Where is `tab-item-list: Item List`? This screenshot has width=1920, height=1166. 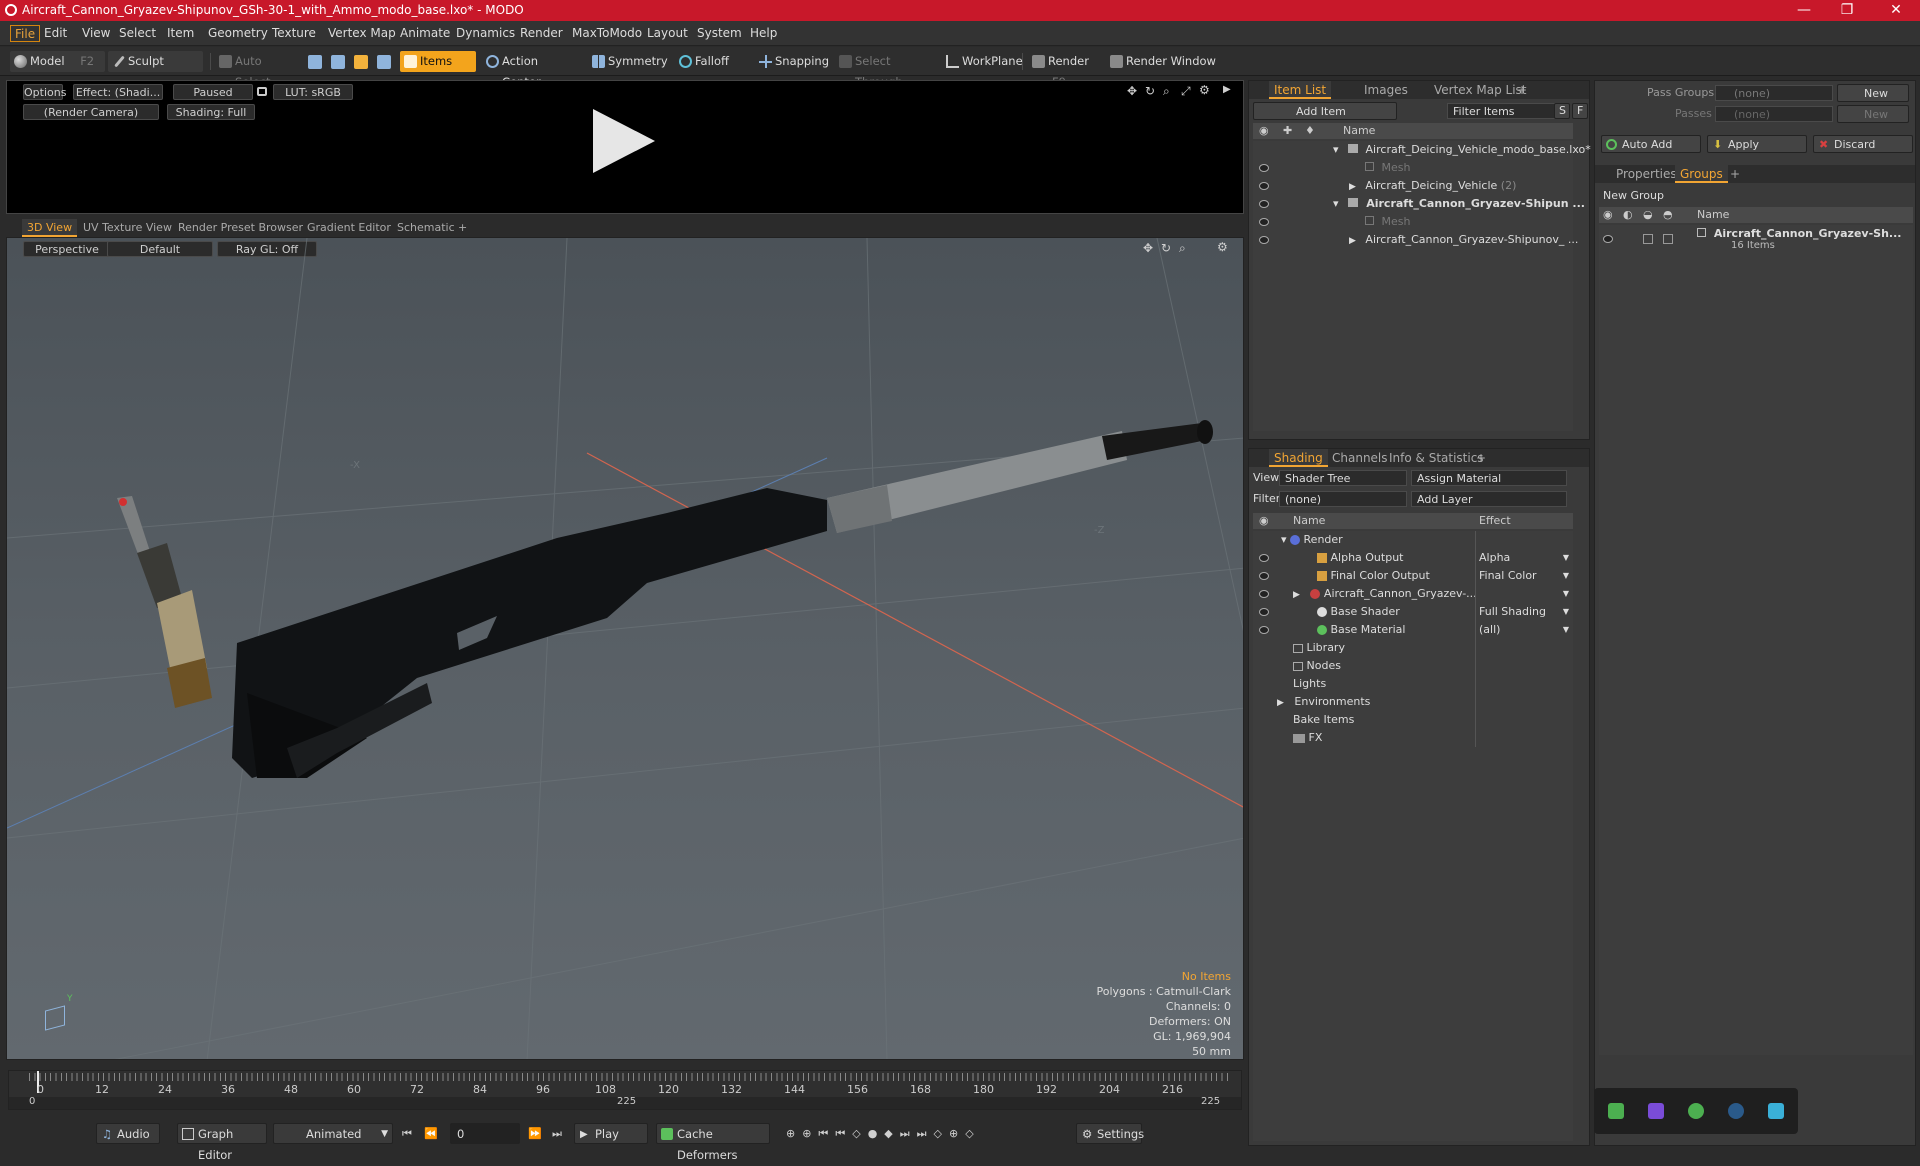
tab-item-list: Item List is located at coordinates (1300, 90).